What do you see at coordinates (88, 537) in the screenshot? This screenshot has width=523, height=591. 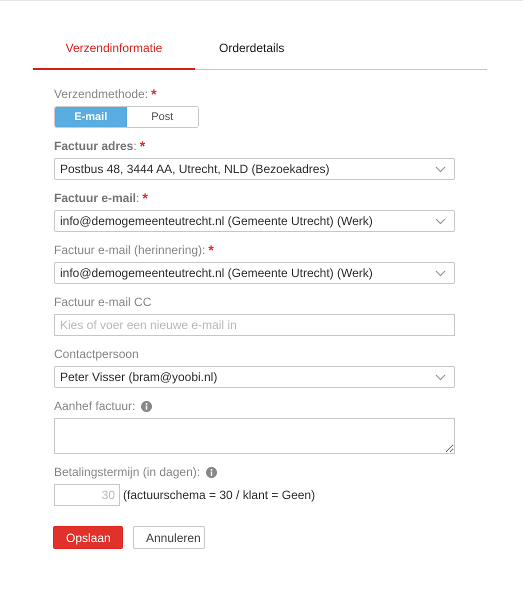 I see `save-button: Opslaan` at bounding box center [88, 537].